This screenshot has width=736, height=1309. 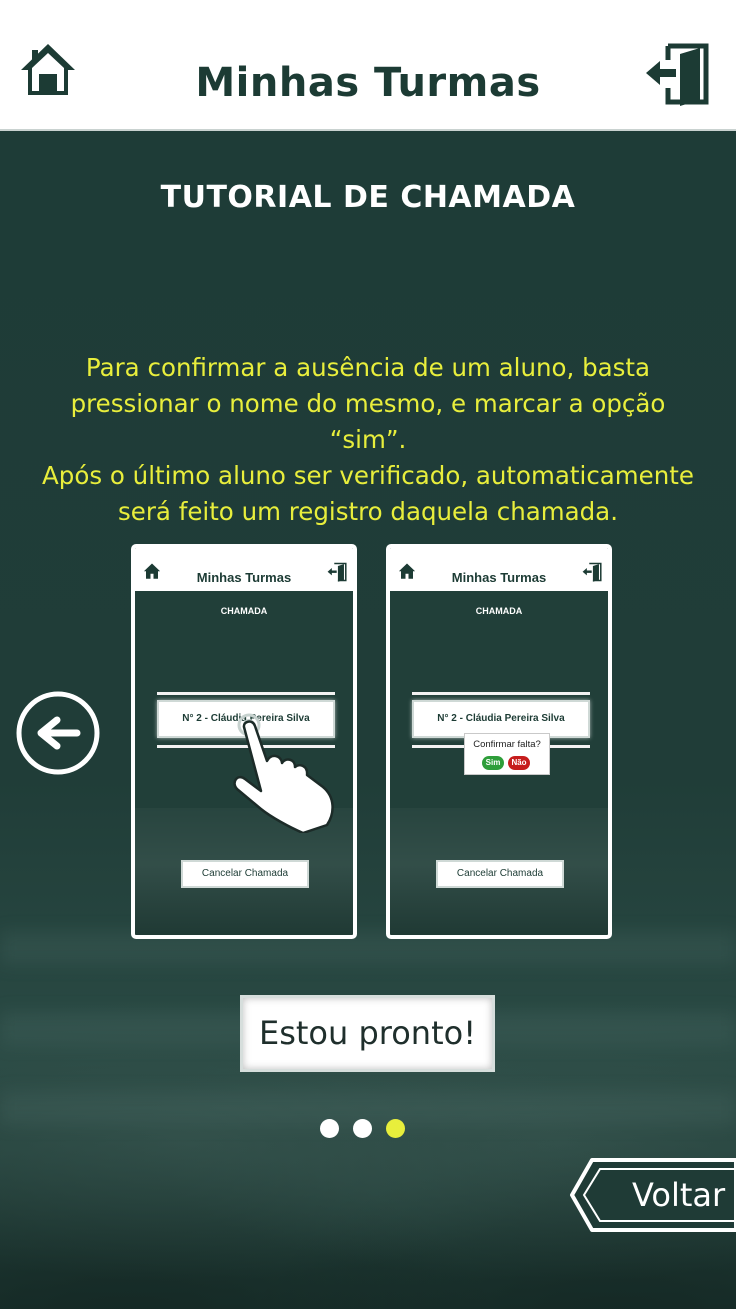 What do you see at coordinates (493, 763) in the screenshot?
I see `yes-button: Sim` at bounding box center [493, 763].